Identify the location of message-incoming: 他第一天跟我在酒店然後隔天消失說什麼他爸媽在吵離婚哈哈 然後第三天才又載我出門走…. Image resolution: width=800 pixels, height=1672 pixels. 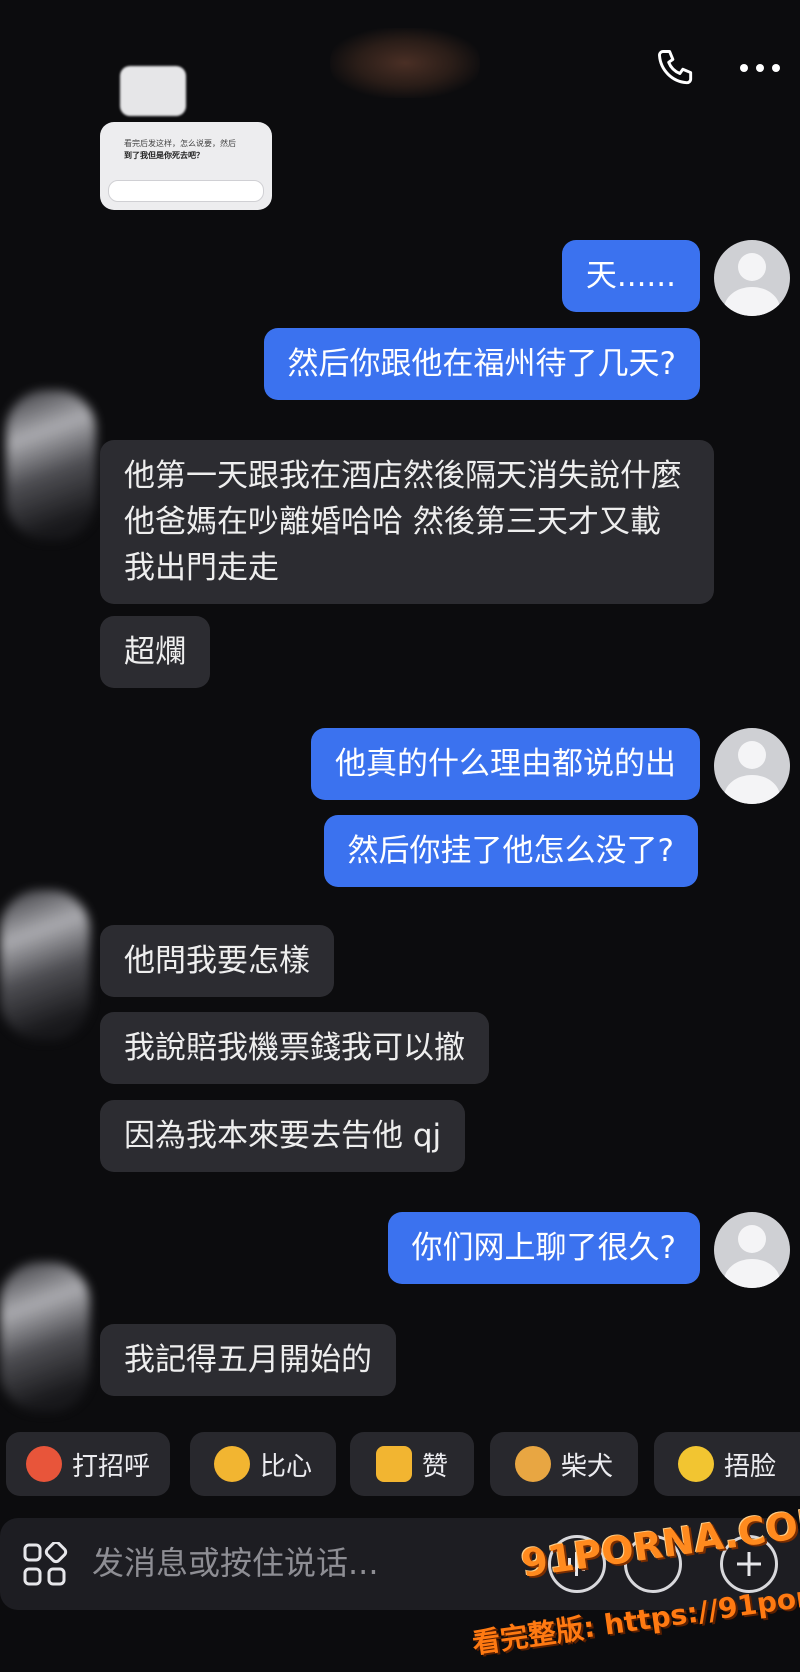
(407, 522).